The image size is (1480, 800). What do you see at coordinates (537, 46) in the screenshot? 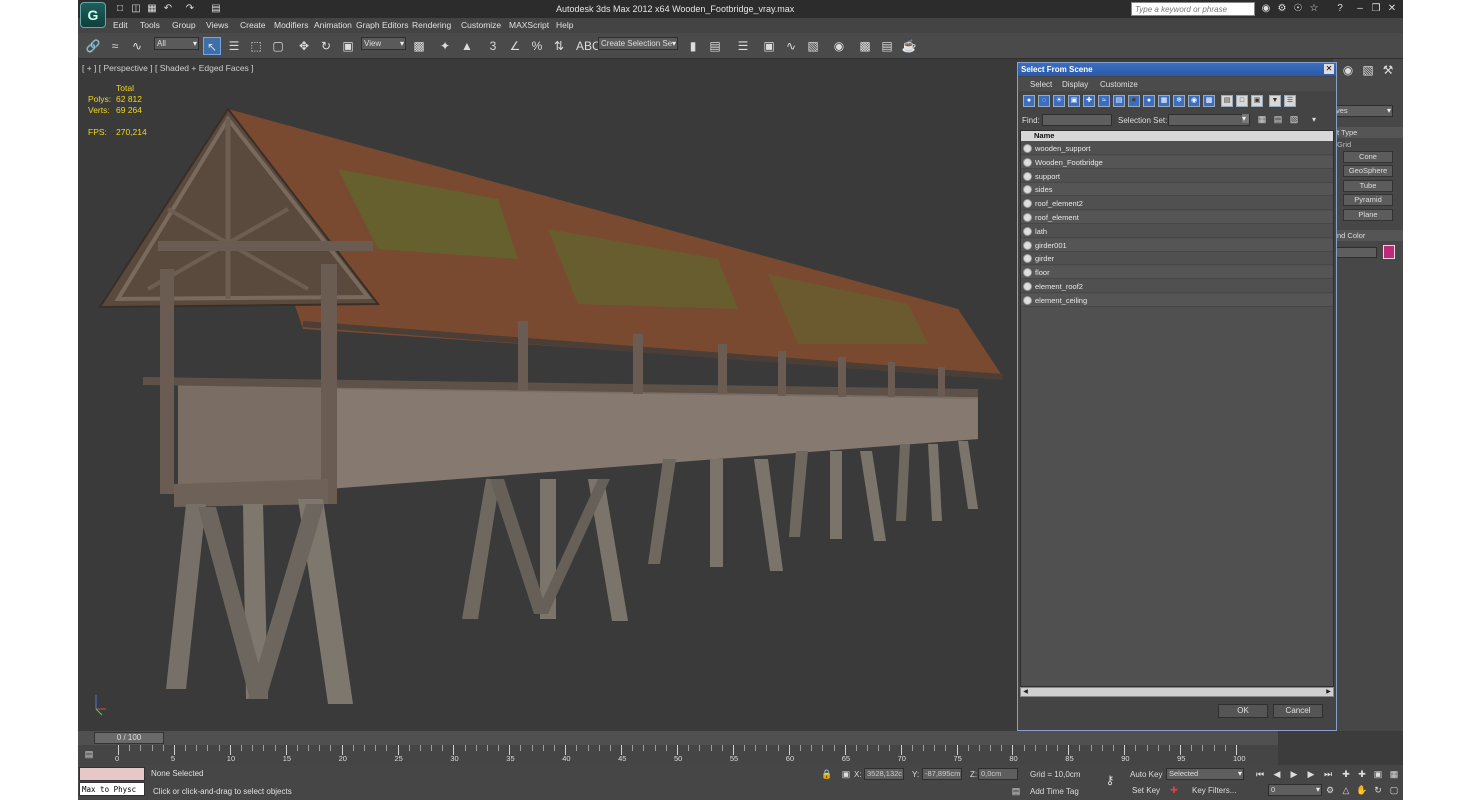
I see `percent-snap-icon: %` at bounding box center [537, 46].